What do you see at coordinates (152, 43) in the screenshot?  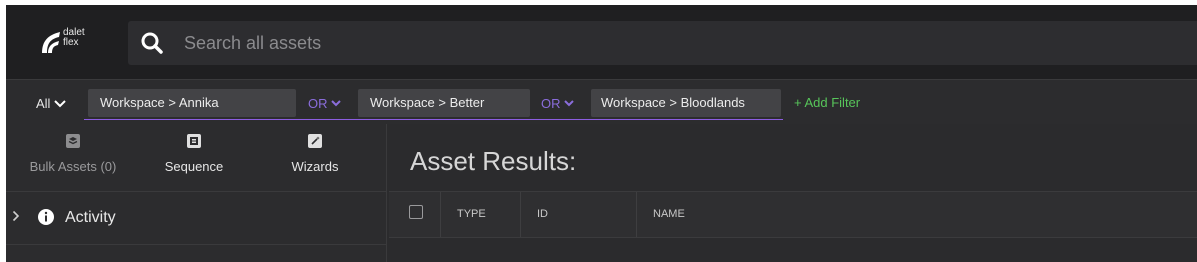 I see `search-icon` at bounding box center [152, 43].